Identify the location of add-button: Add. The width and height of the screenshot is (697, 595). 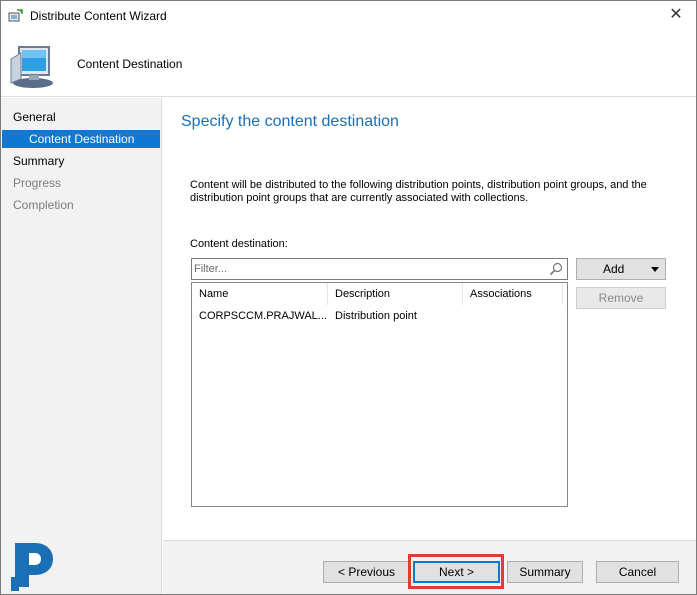
(621, 269).